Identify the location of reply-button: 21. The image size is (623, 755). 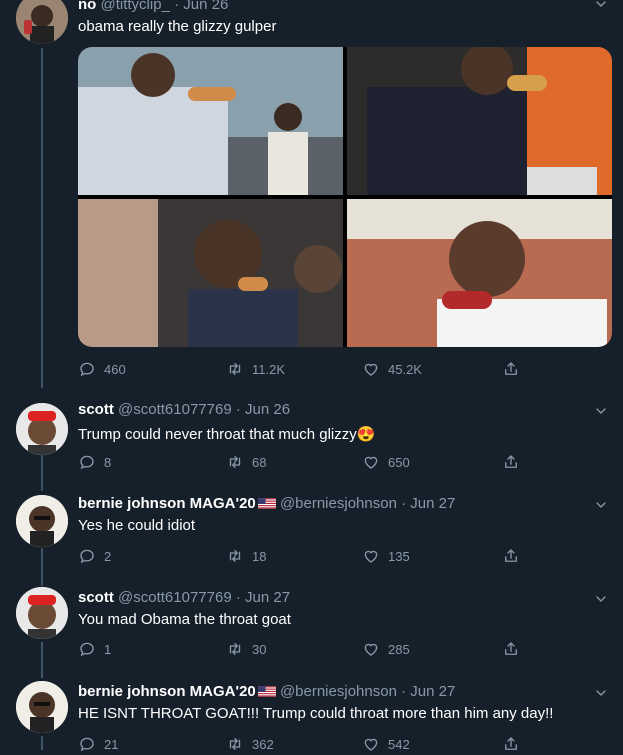
(98, 744).